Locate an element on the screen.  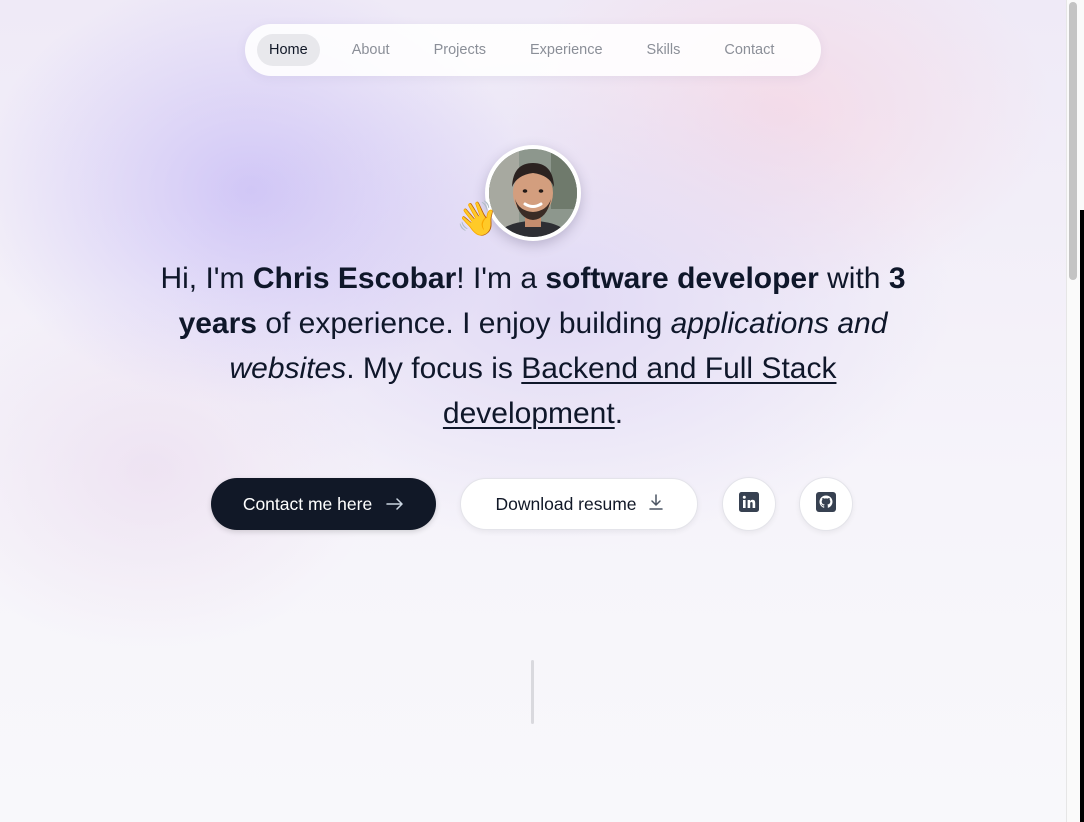
contact-me-button: Contact me here is located at coordinates (323, 504).